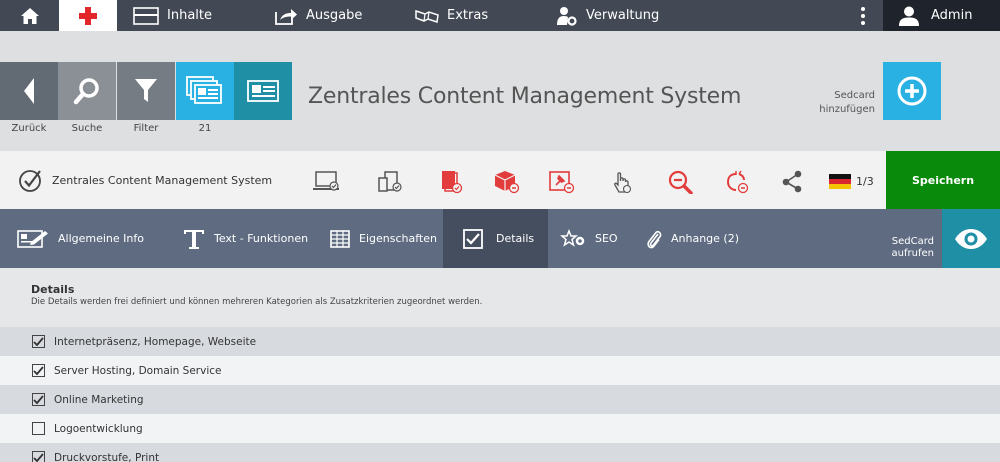  What do you see at coordinates (495, 238) in the screenshot?
I see `tab-details: Details` at bounding box center [495, 238].